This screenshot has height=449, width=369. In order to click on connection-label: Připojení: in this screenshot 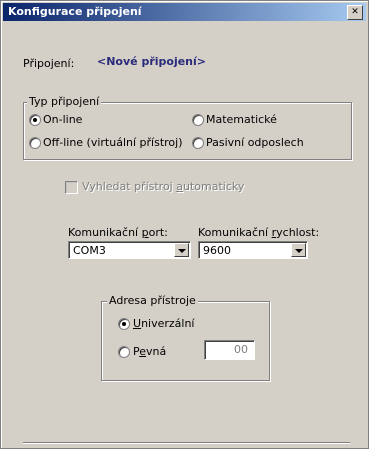, I will do `click(49, 63)`.